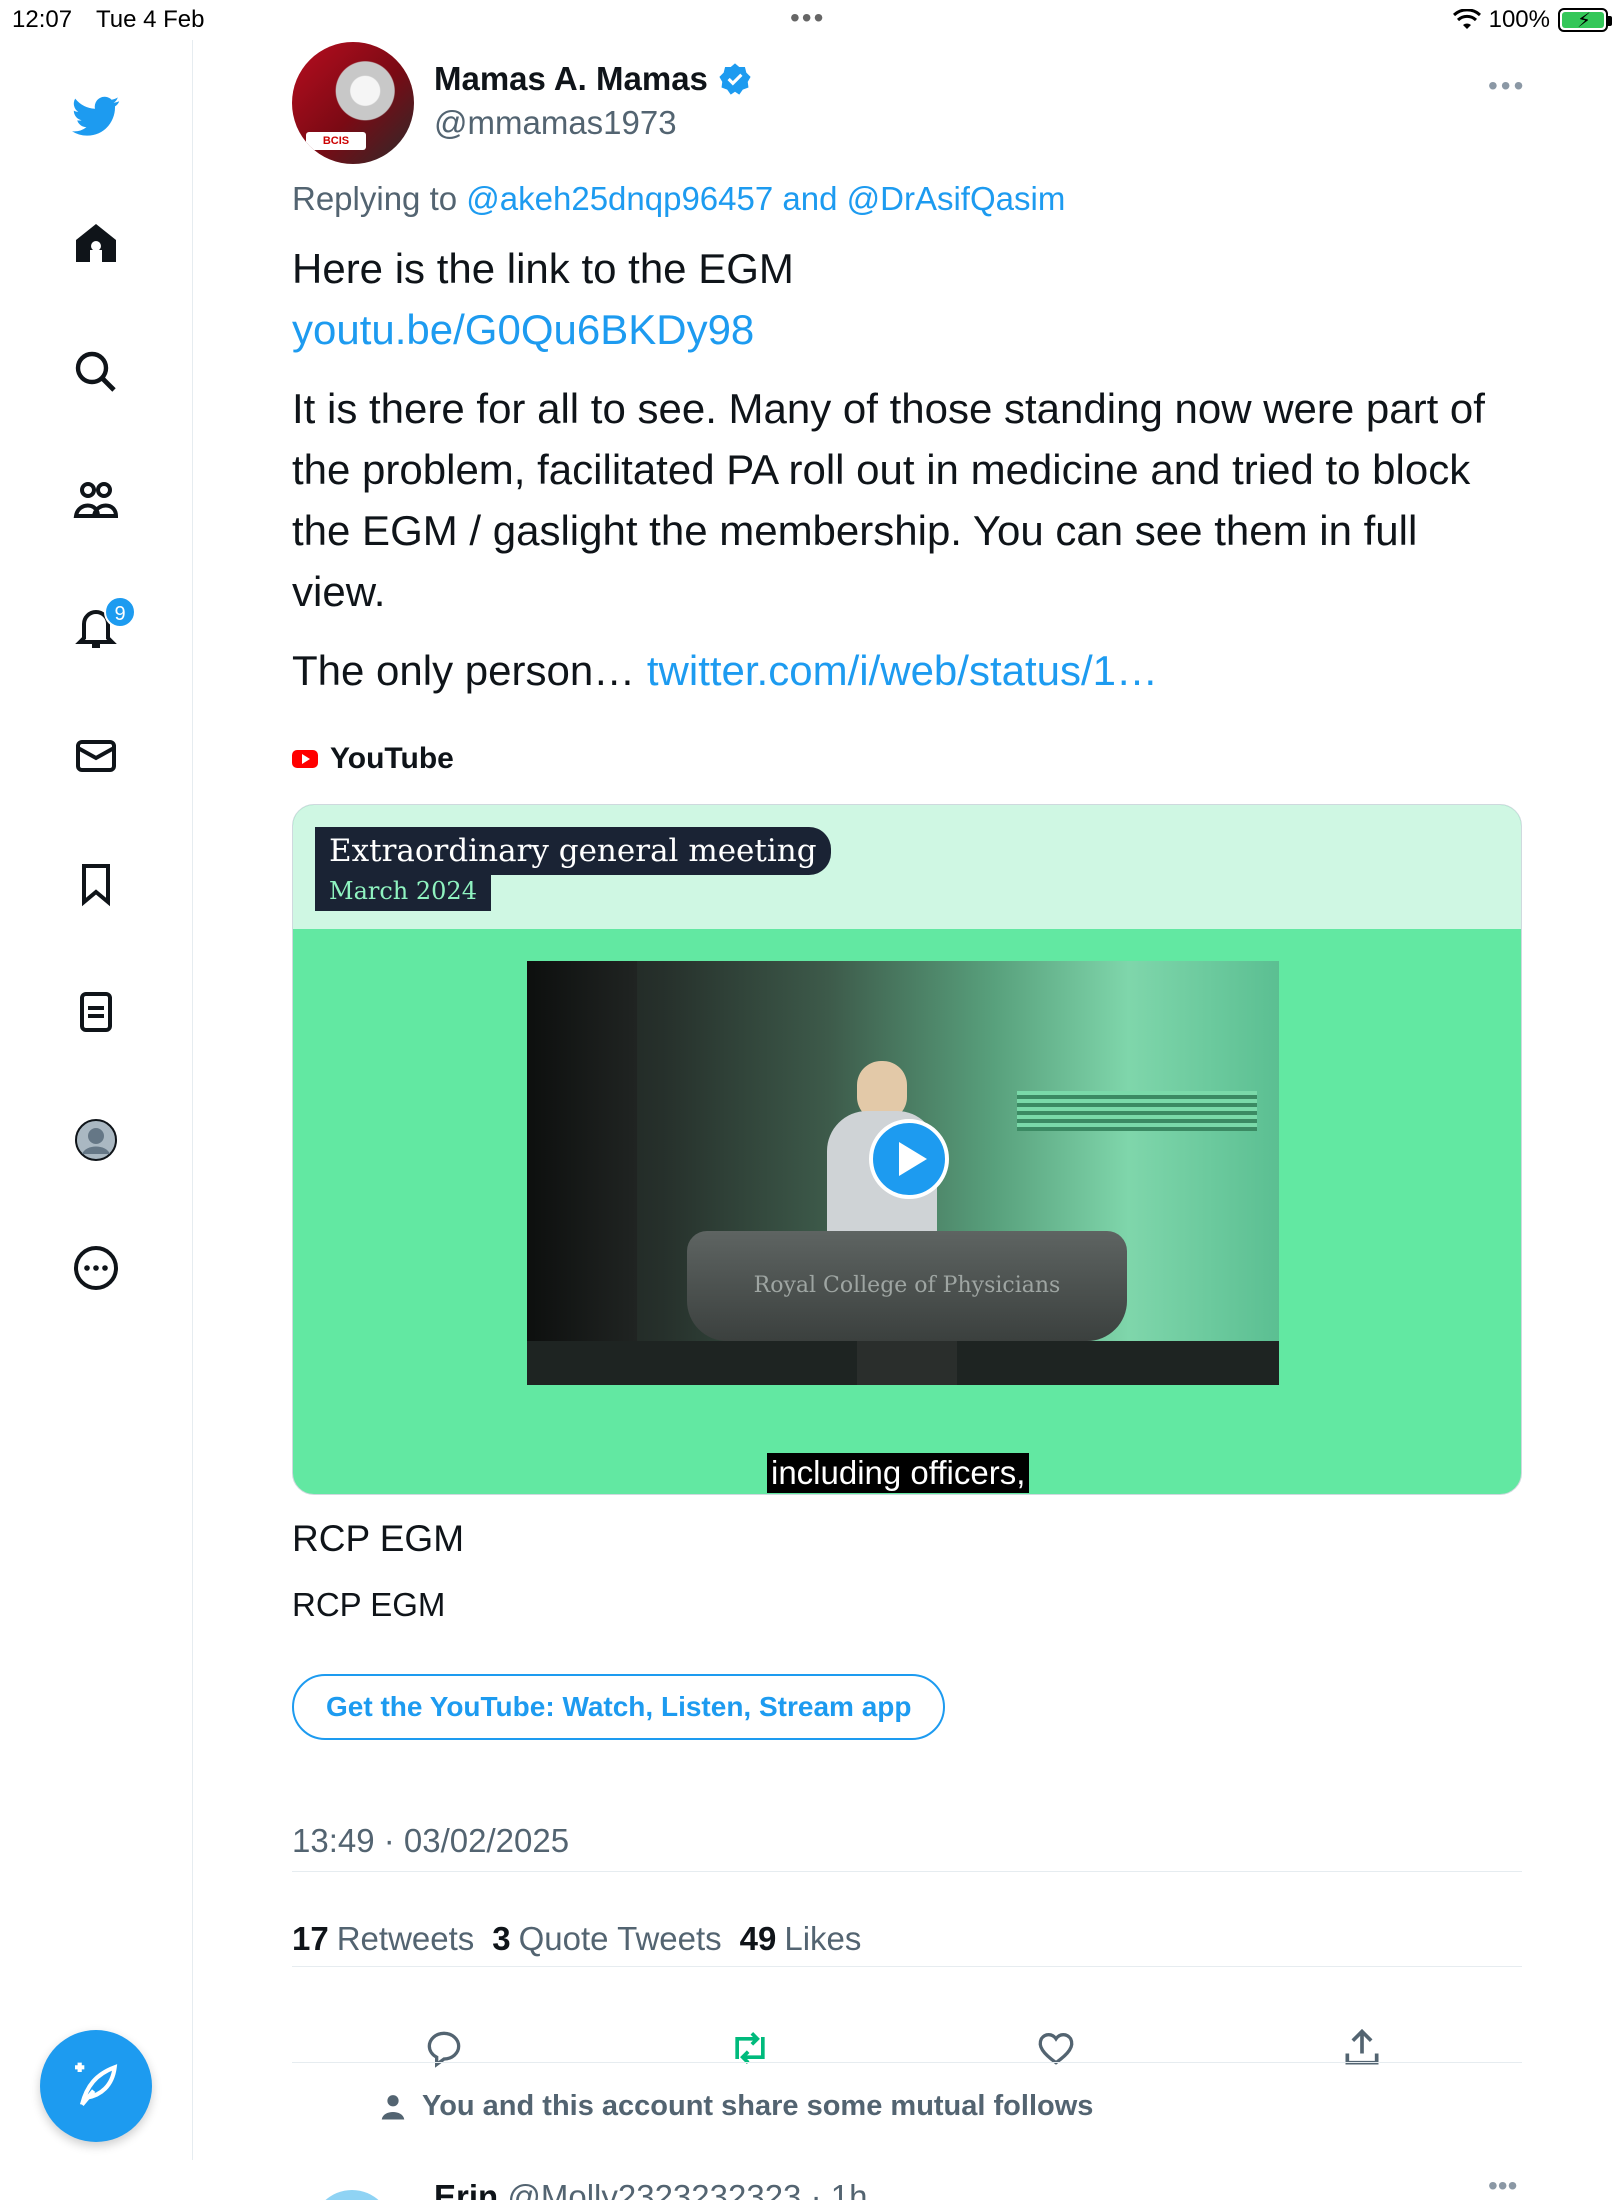 The width and height of the screenshot is (1620, 2200). I want to click on tweet-stats: 17 Retweets 3 Quote Tweets 49 Likes, so click(576, 1939).